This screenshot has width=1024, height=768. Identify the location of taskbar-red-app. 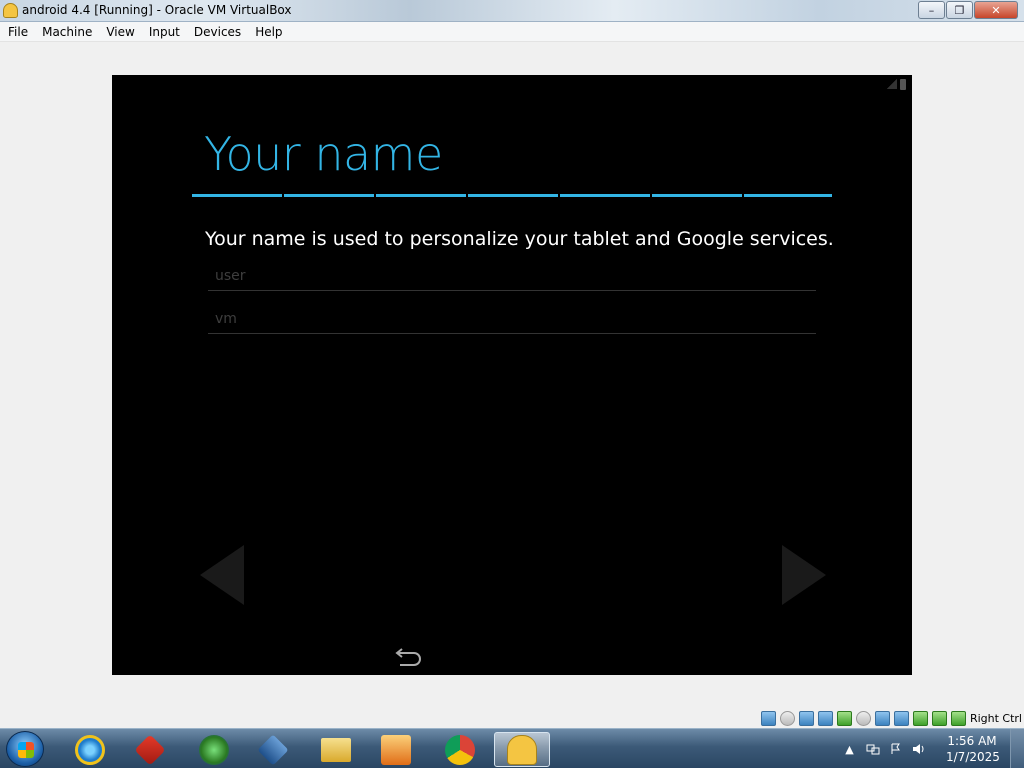
(150, 749).